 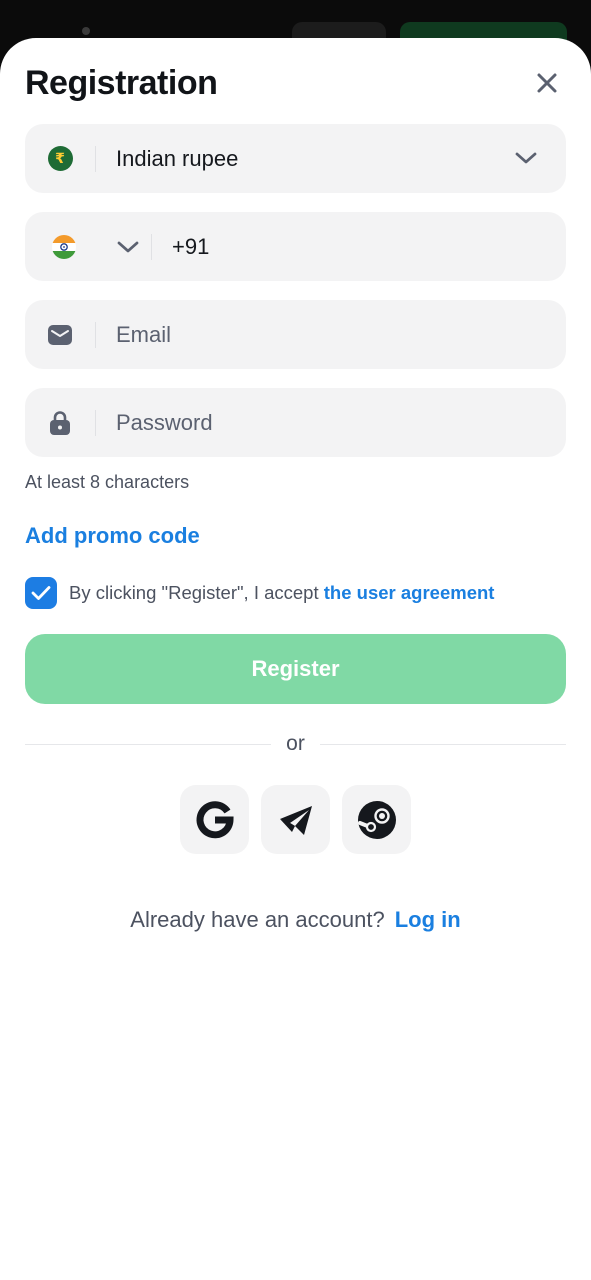 What do you see at coordinates (443, 744) in the screenshot?
I see `divider-line-right` at bounding box center [443, 744].